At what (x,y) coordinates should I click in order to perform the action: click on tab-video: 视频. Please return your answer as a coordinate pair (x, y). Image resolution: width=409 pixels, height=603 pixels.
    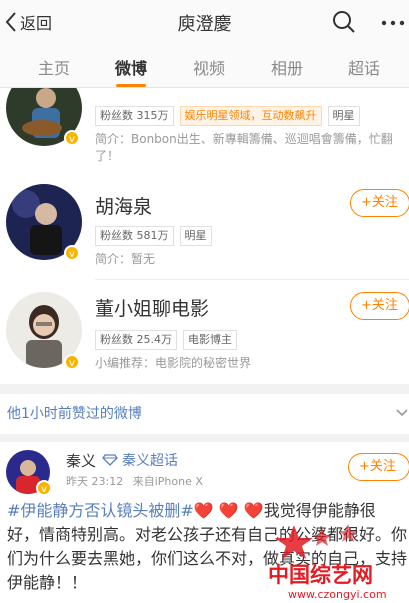
    Looking at the image, I should click on (209, 67).